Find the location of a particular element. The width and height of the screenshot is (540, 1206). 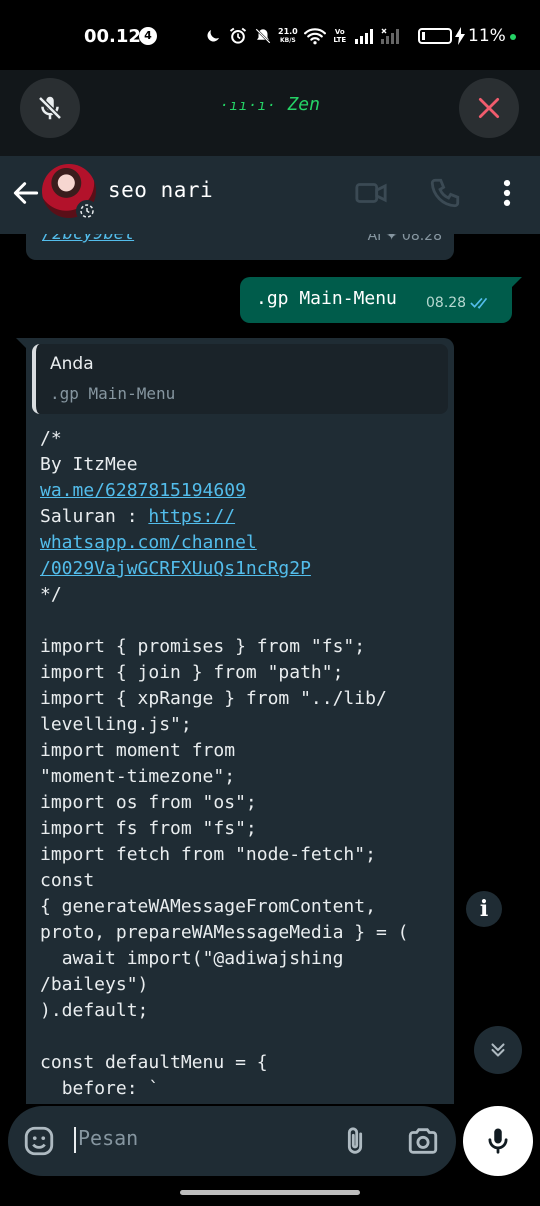

message-line: before: ` is located at coordinates (242, 1089).